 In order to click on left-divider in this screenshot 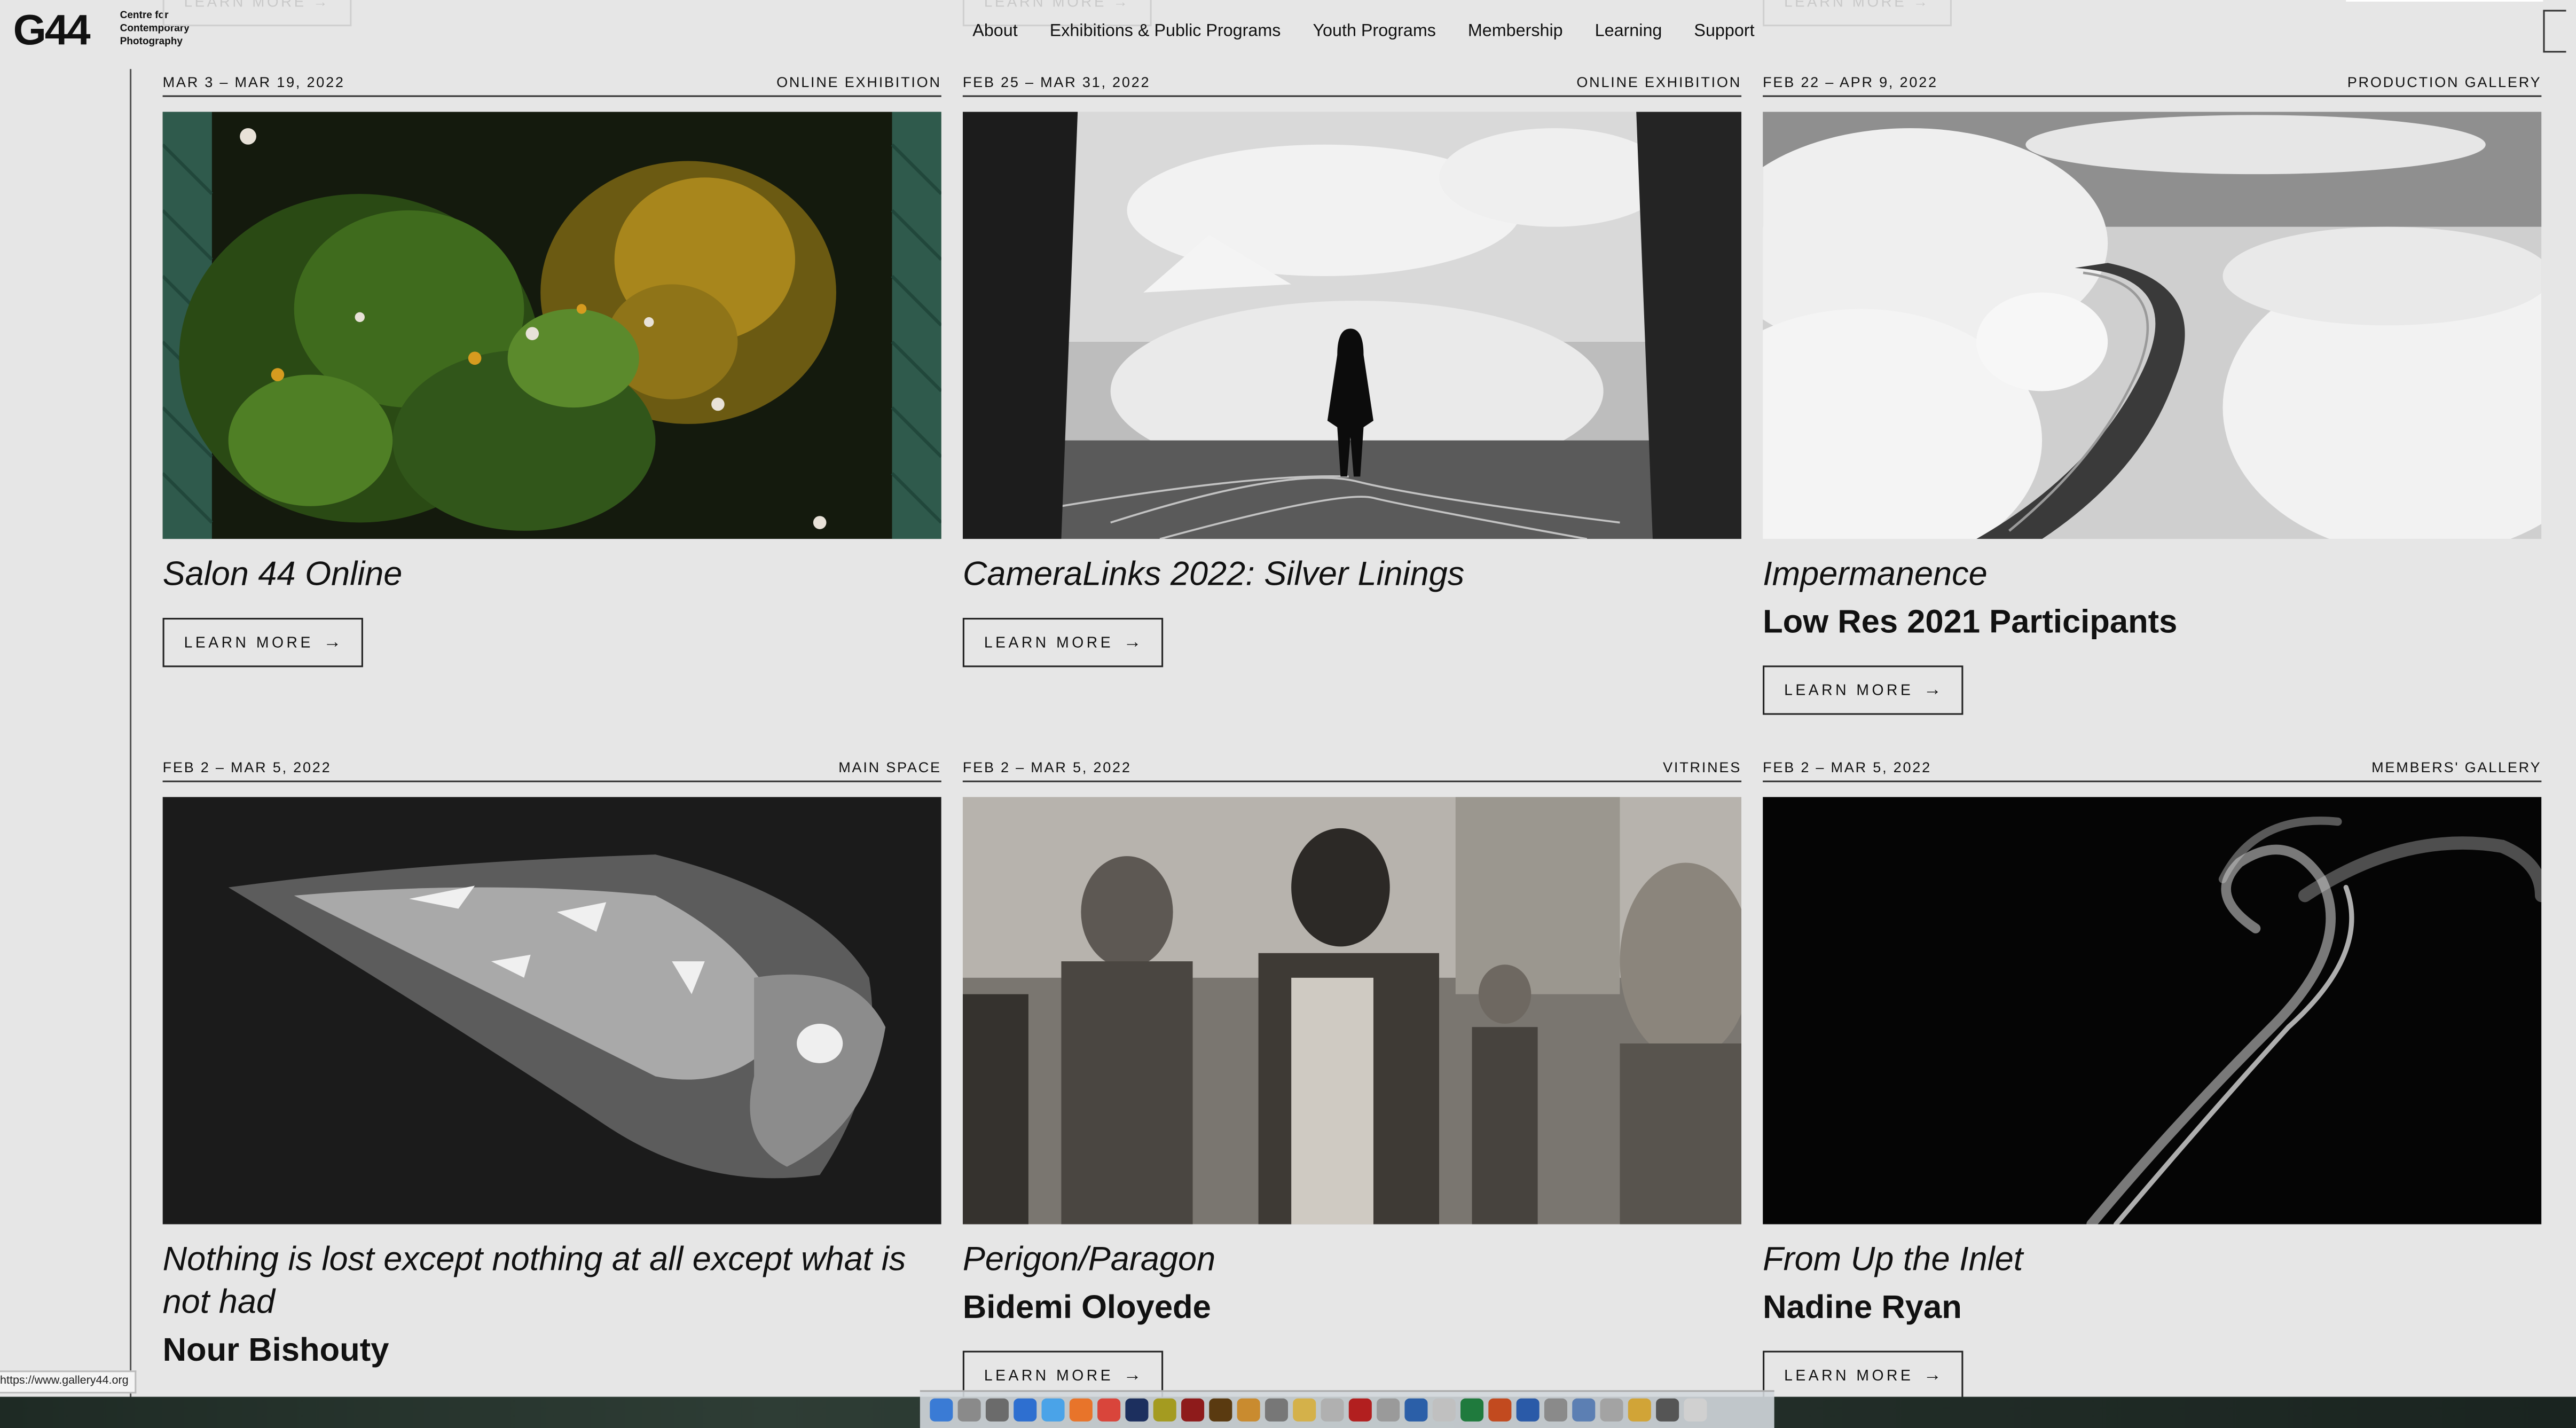, I will do `click(131, 735)`.